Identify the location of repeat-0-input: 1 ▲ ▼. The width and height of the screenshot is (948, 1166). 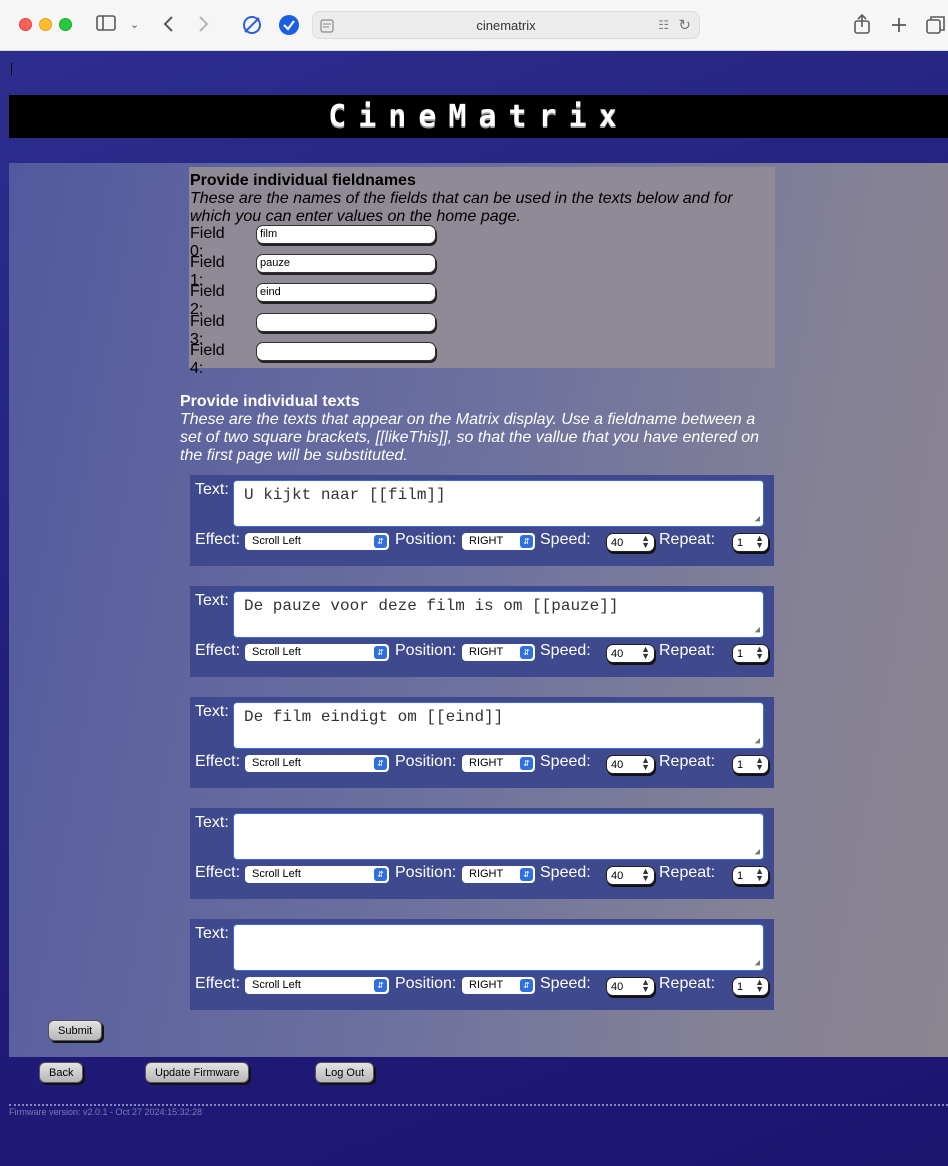
(750, 542).